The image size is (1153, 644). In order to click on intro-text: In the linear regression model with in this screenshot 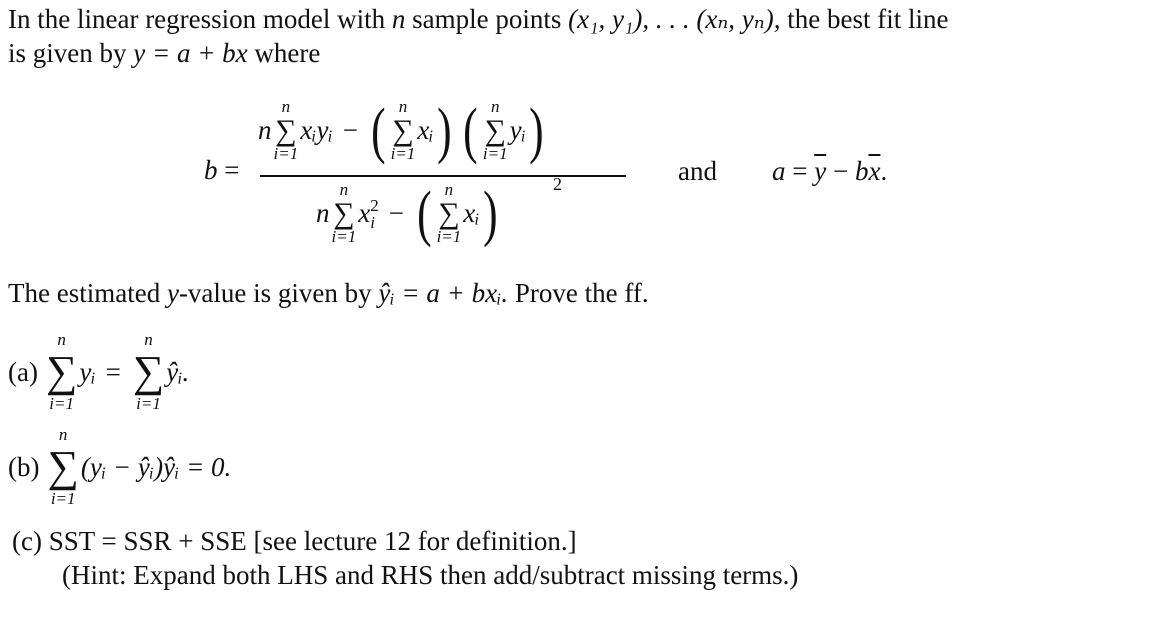, I will do `click(197, 19)`.